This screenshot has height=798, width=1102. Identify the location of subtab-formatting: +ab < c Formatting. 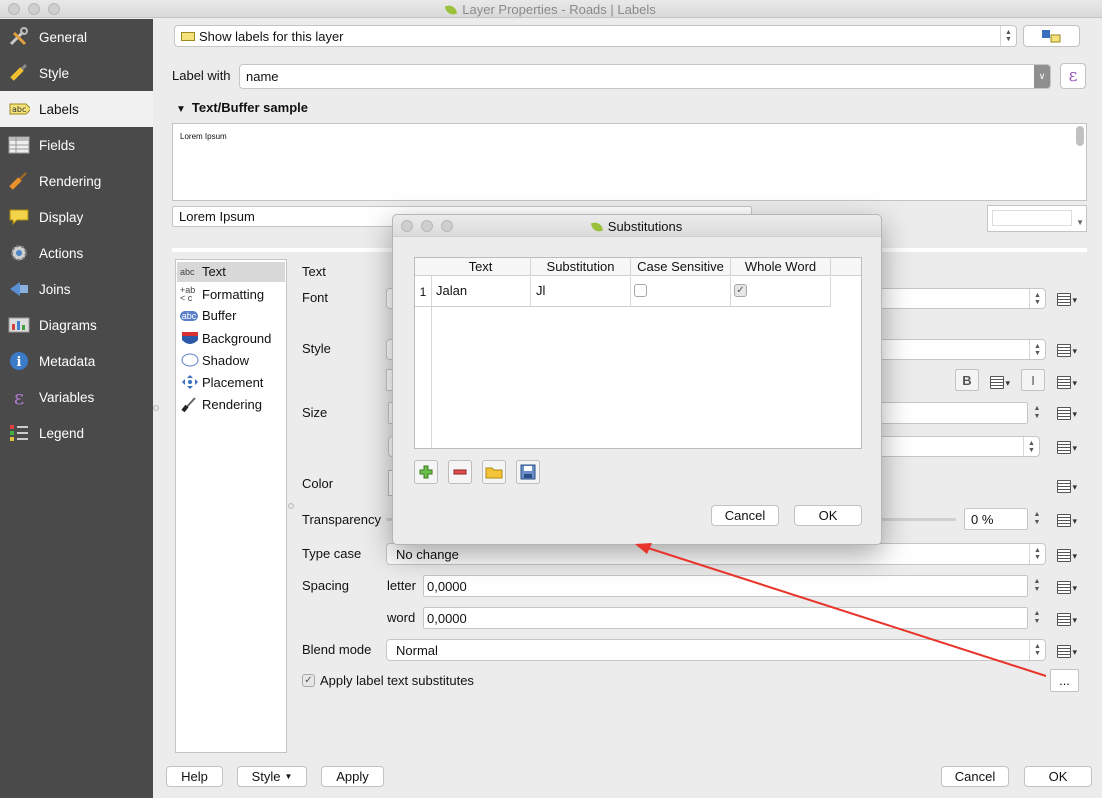
(222, 294).